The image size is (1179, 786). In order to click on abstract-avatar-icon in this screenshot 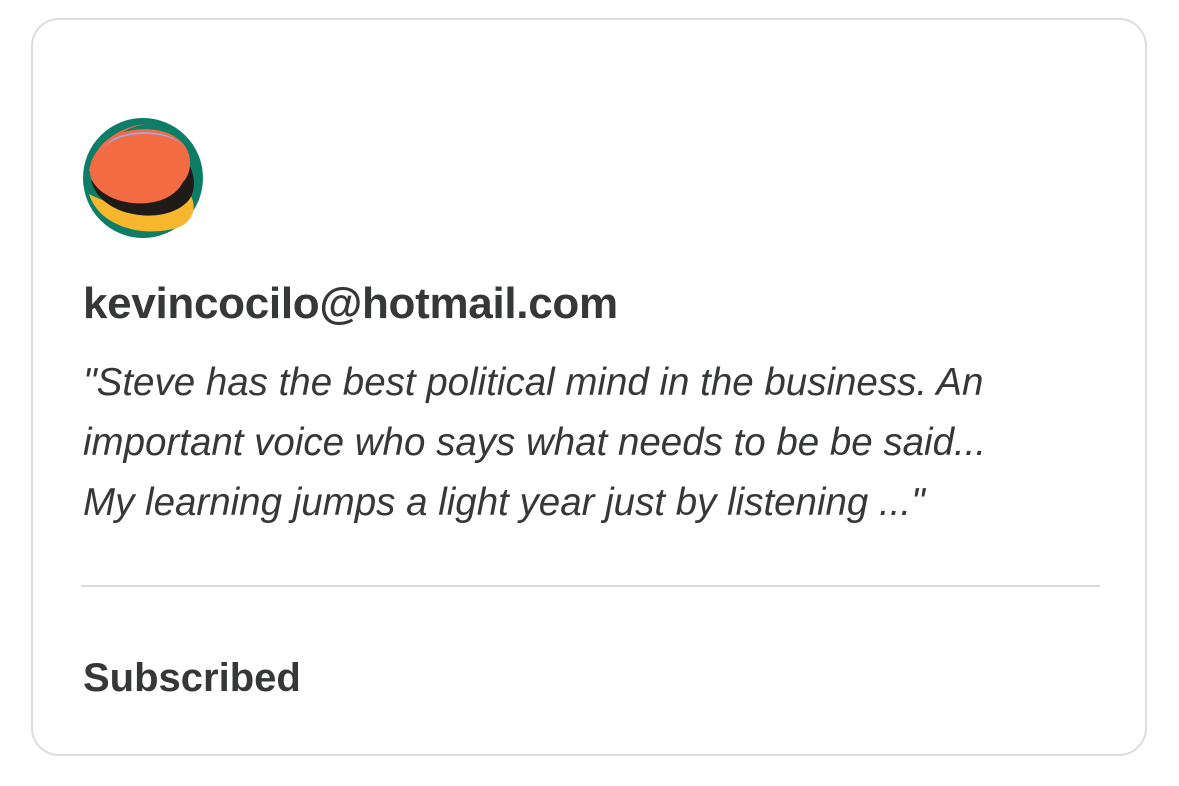, I will do `click(143, 178)`.